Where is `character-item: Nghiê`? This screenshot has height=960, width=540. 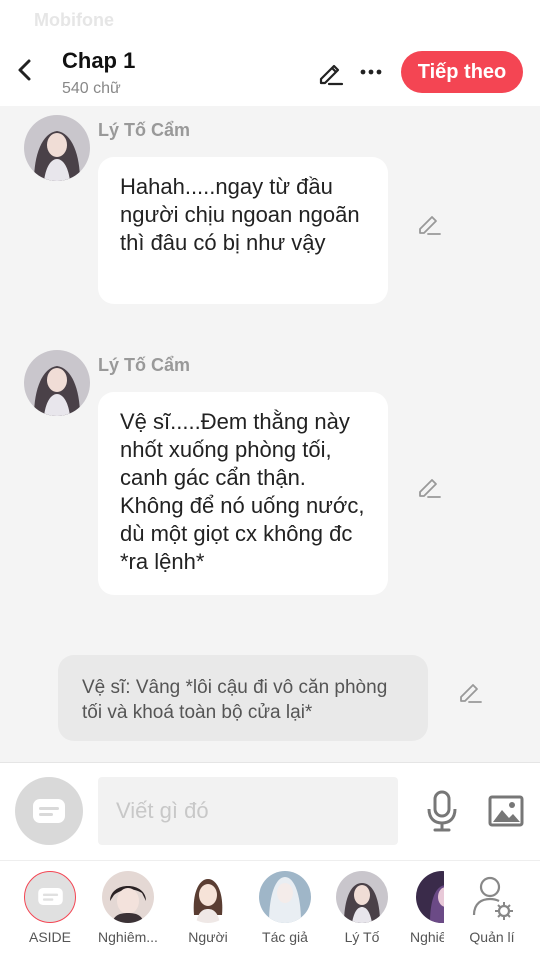 character-item: Nghiê is located at coordinates (421, 908).